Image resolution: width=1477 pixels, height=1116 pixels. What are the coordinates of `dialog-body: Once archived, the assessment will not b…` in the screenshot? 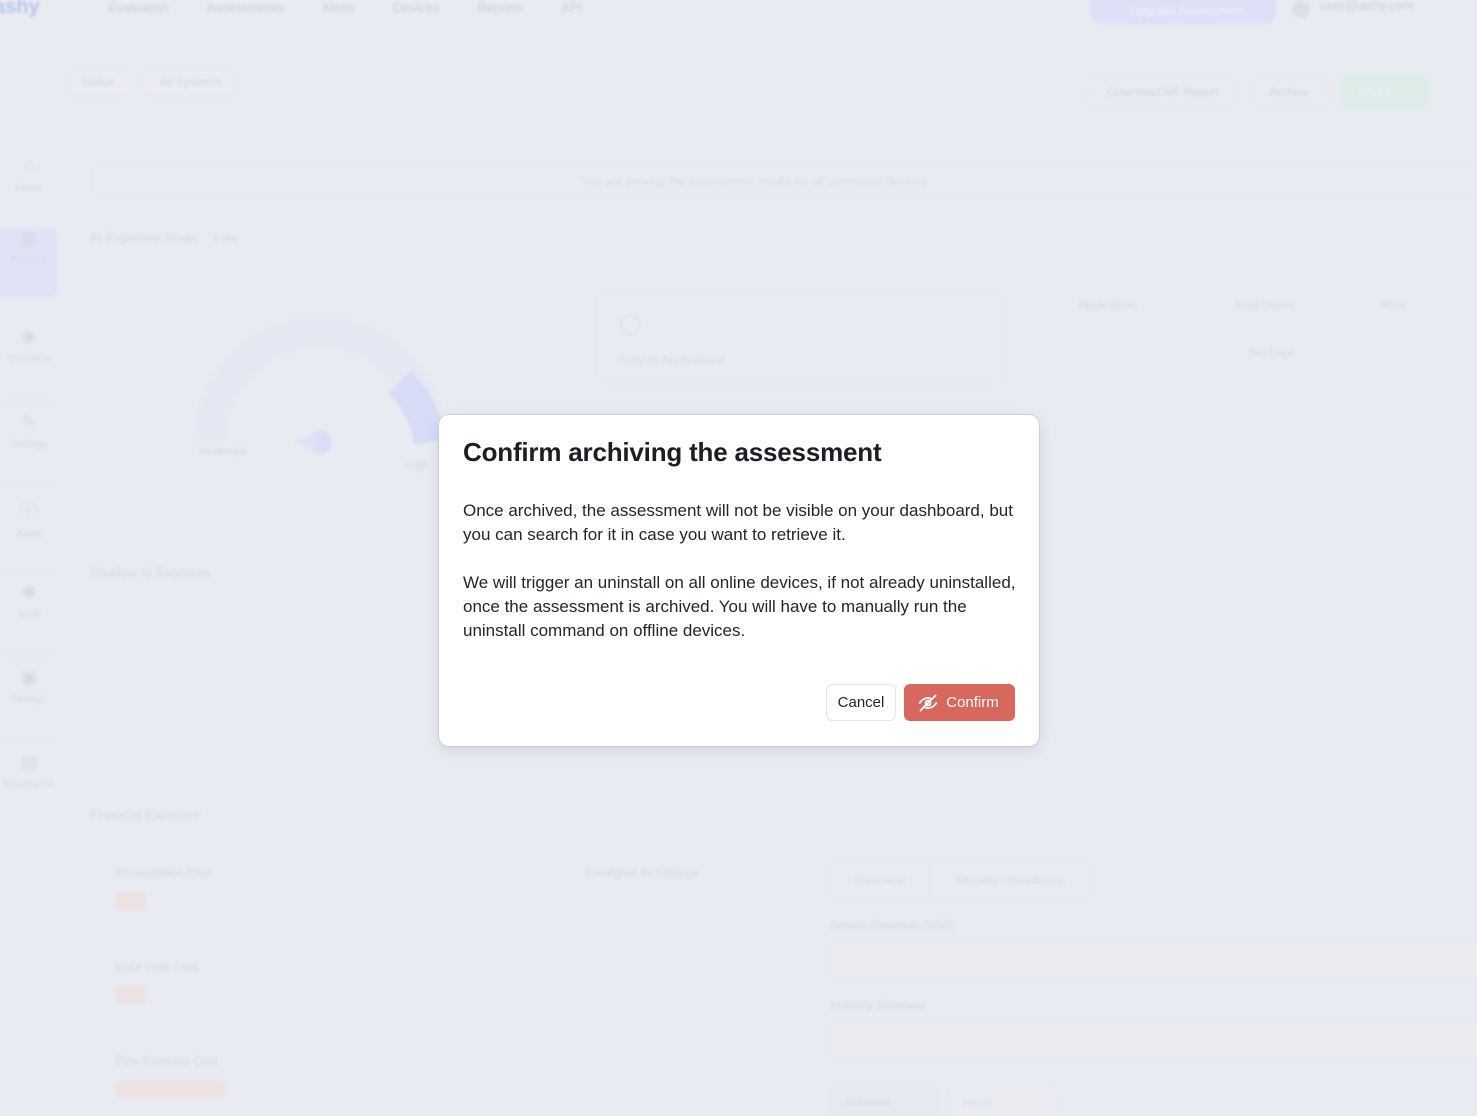 It's located at (741, 583).